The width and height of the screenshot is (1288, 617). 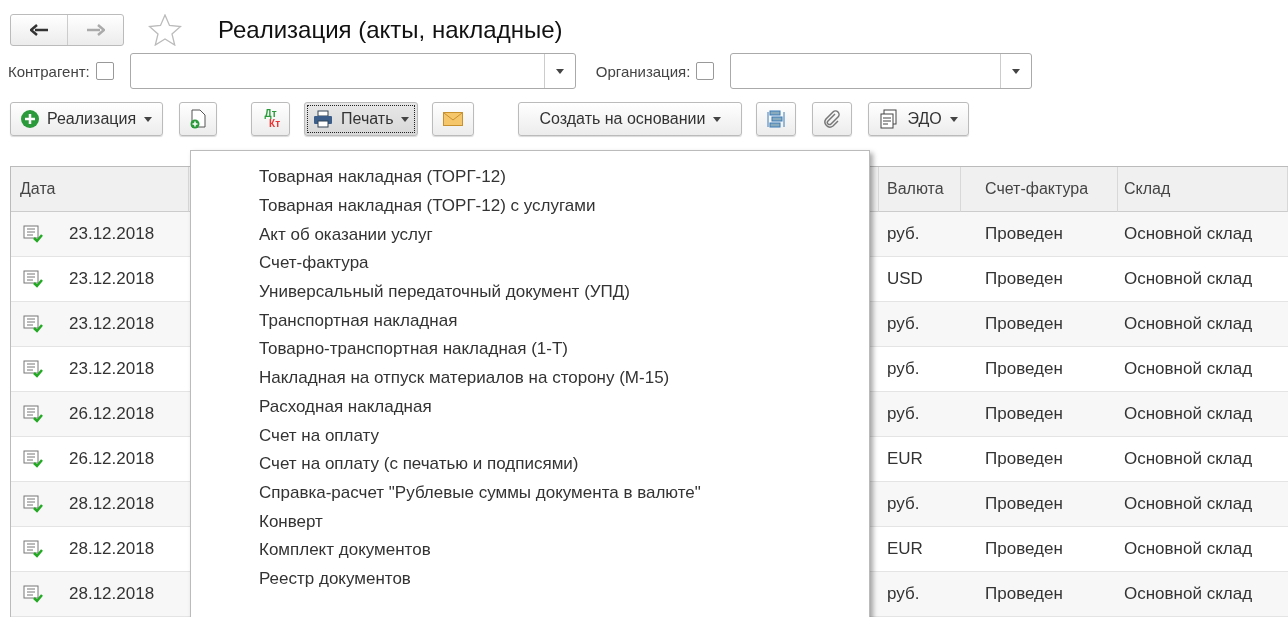 What do you see at coordinates (530, 292) in the screenshot?
I see `menu-item: Универсальный передаточный документ (УПД)` at bounding box center [530, 292].